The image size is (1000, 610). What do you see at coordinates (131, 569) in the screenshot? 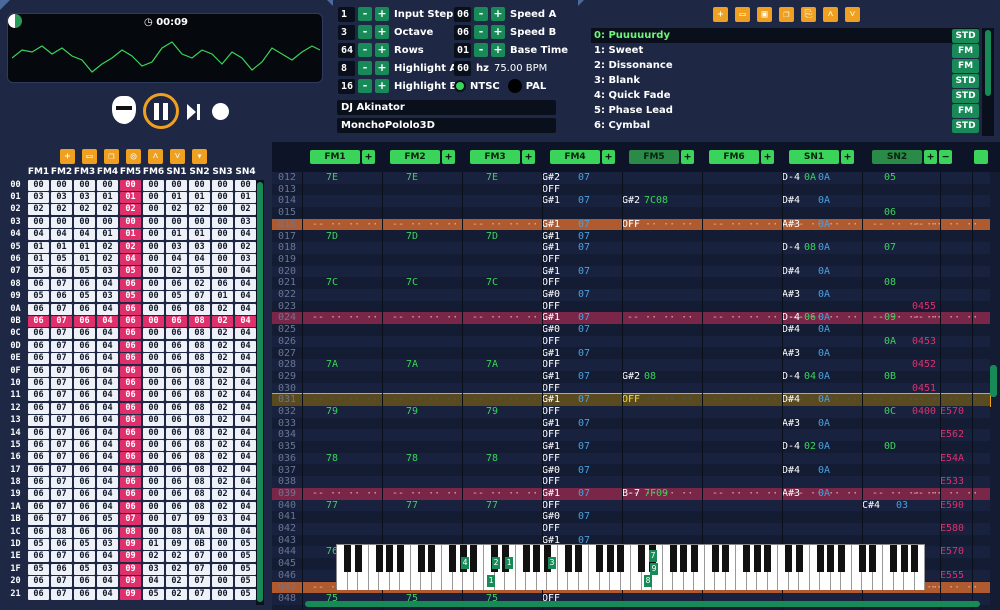
I see `order-row: 1F 05 06 05 03 09 03 02 07 00 05` at bounding box center [131, 569].